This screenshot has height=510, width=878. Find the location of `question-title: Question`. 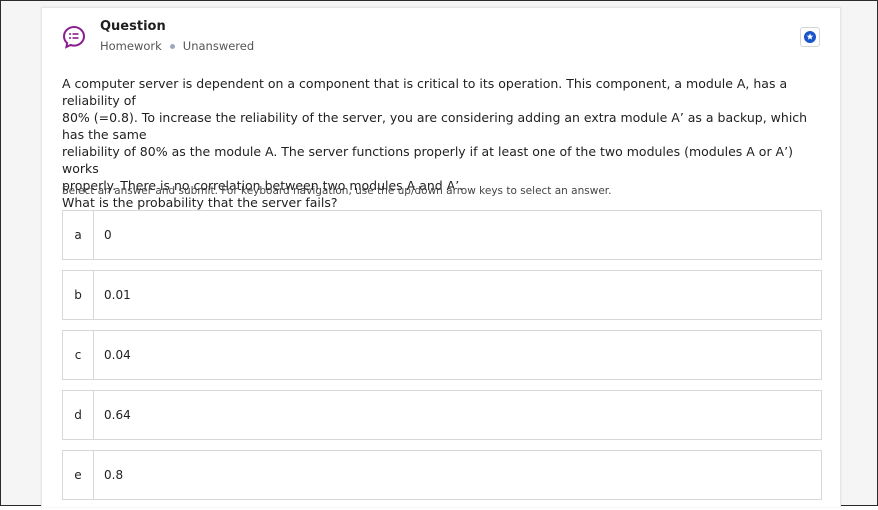

question-title: Question is located at coordinates (133, 26).